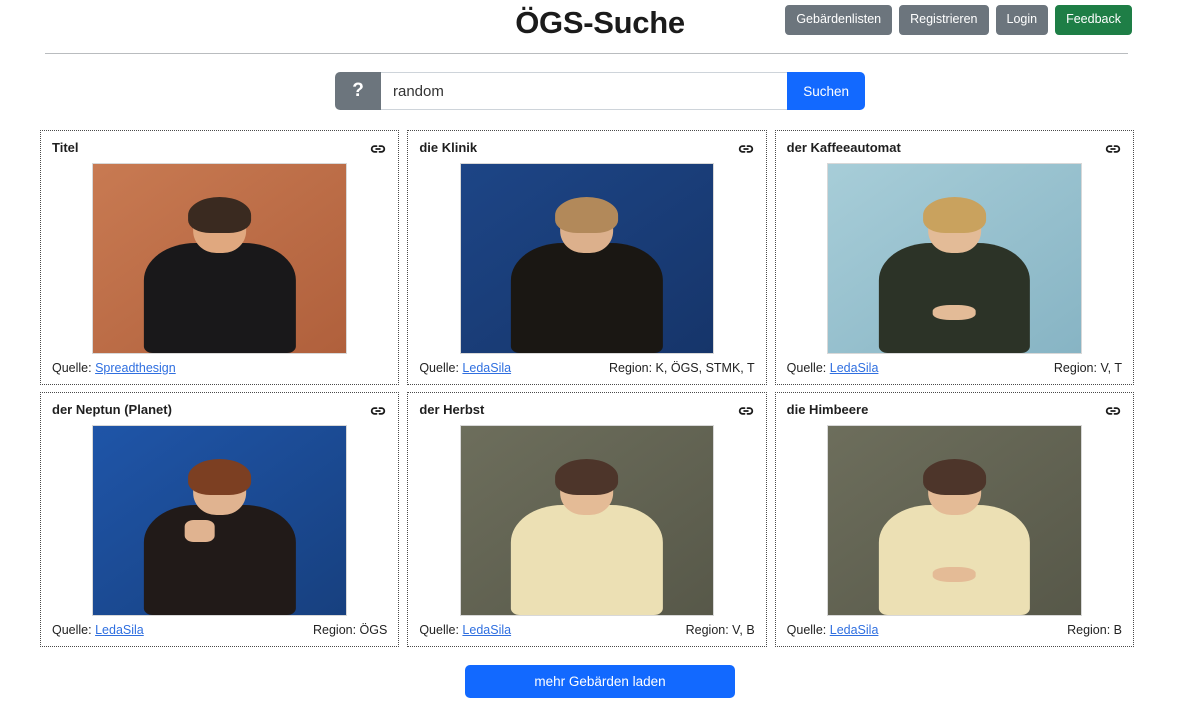 The height and width of the screenshot is (708, 1200). Describe the element at coordinates (682, 368) in the screenshot. I see `region-label: Region: K, ÖGS, STMK, T` at that location.